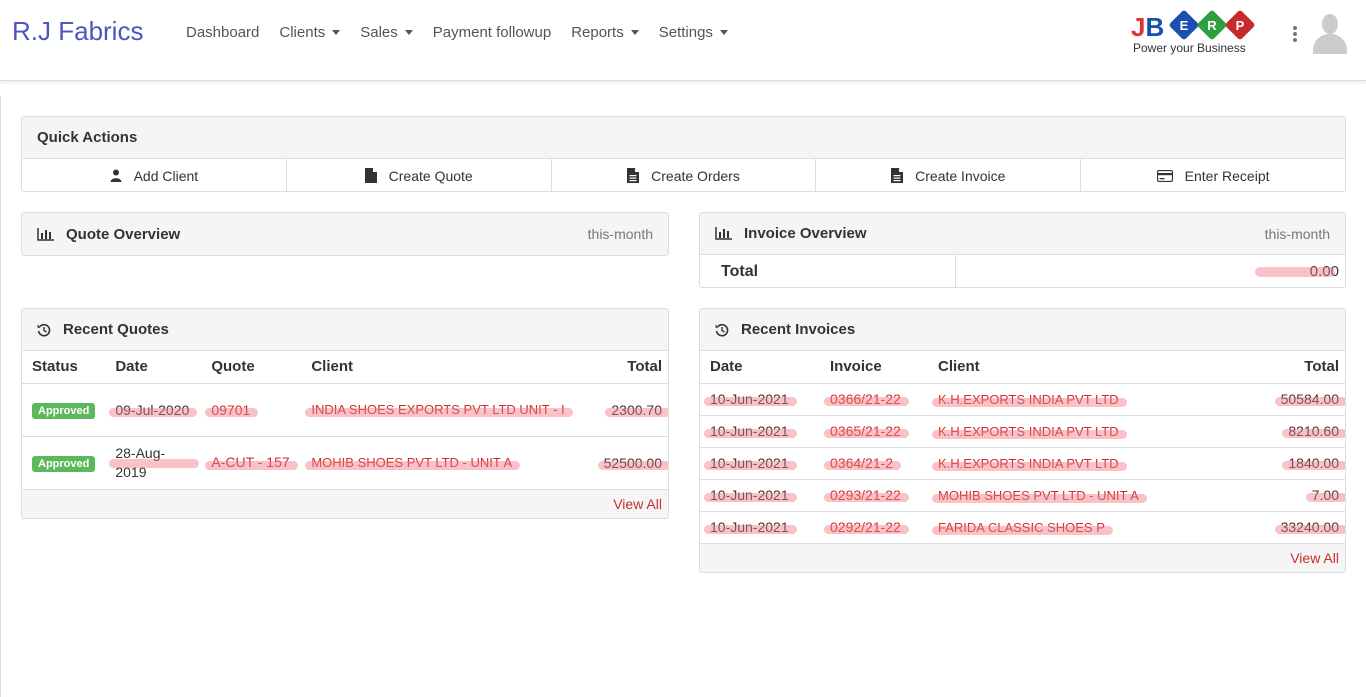 This screenshot has height=697, width=1366. Describe the element at coordinates (1309, 527) in the screenshot. I see `invoice-total: 33240.00` at that location.